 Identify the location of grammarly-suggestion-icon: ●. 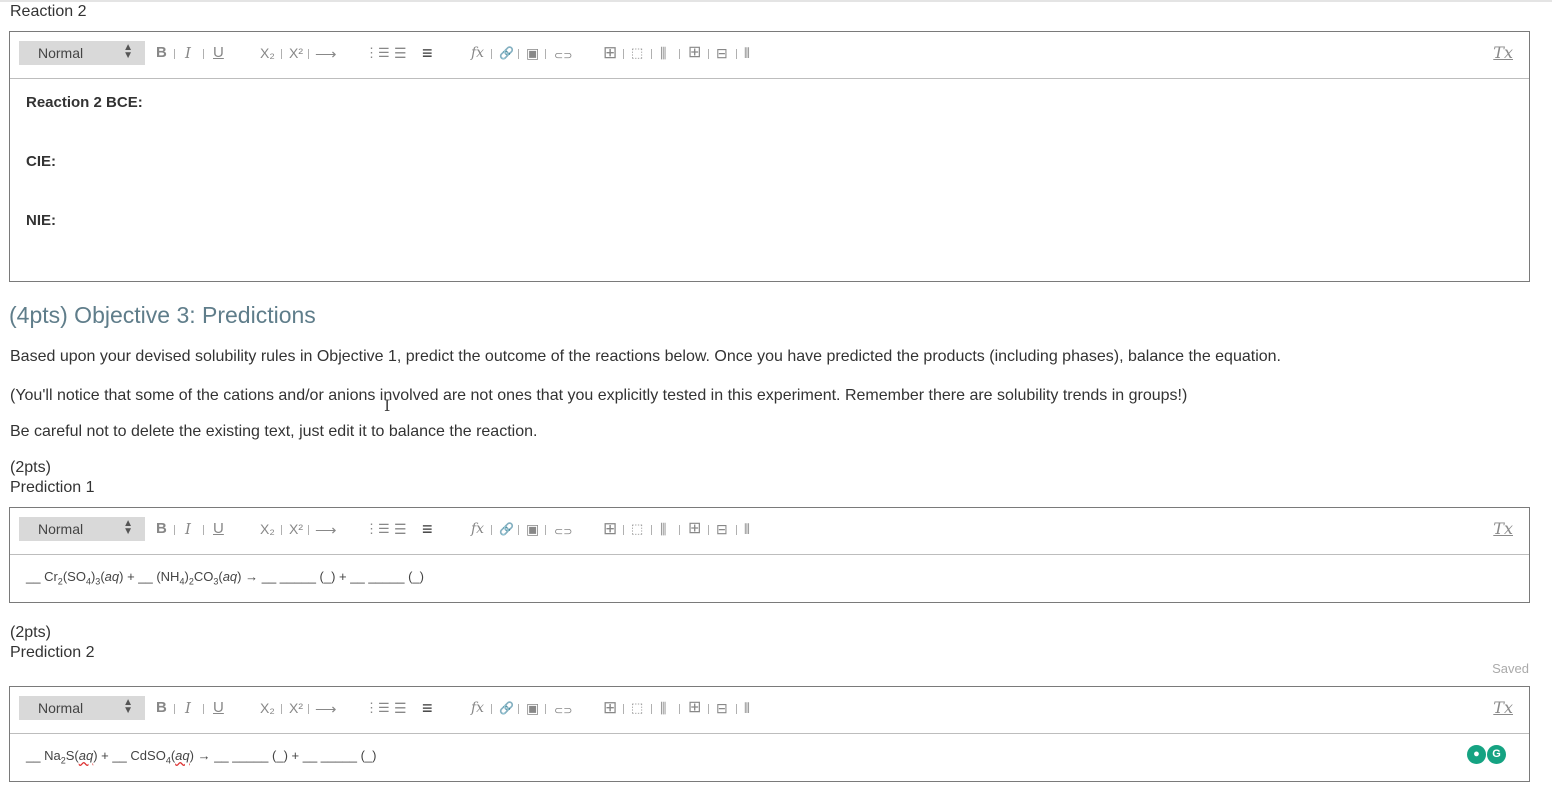
(1476, 754).